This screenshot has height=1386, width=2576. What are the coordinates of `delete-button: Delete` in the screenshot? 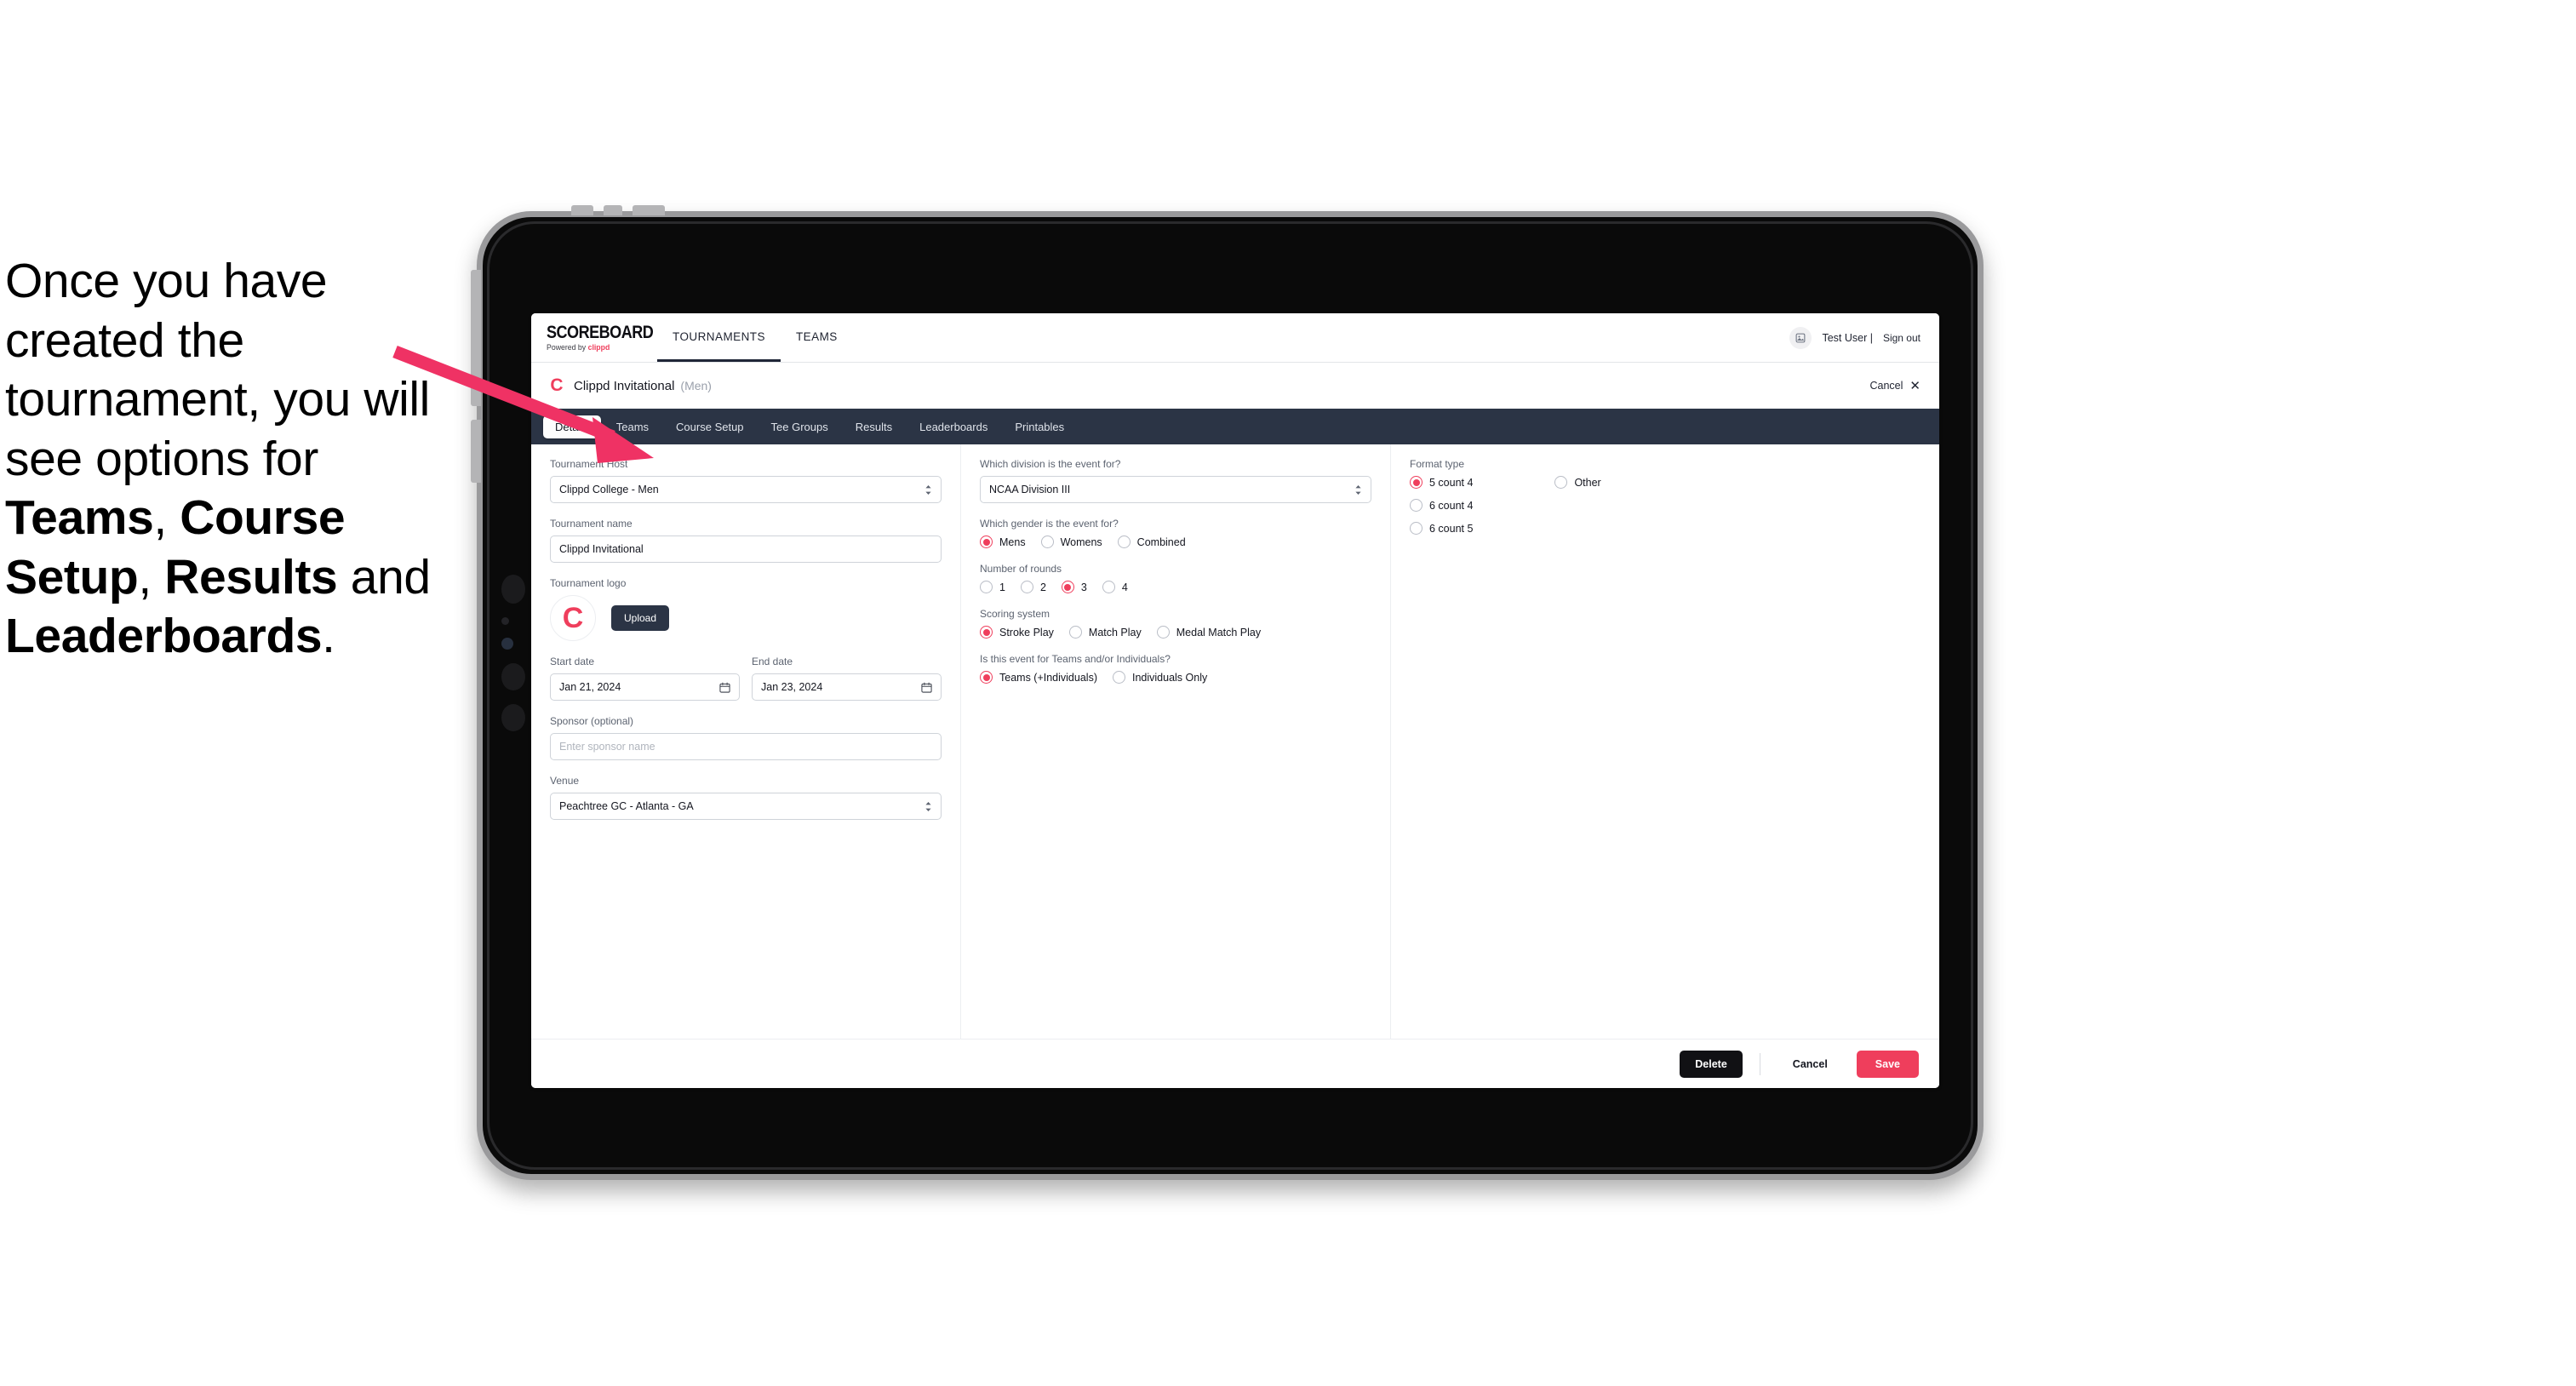 It's located at (1712, 1064).